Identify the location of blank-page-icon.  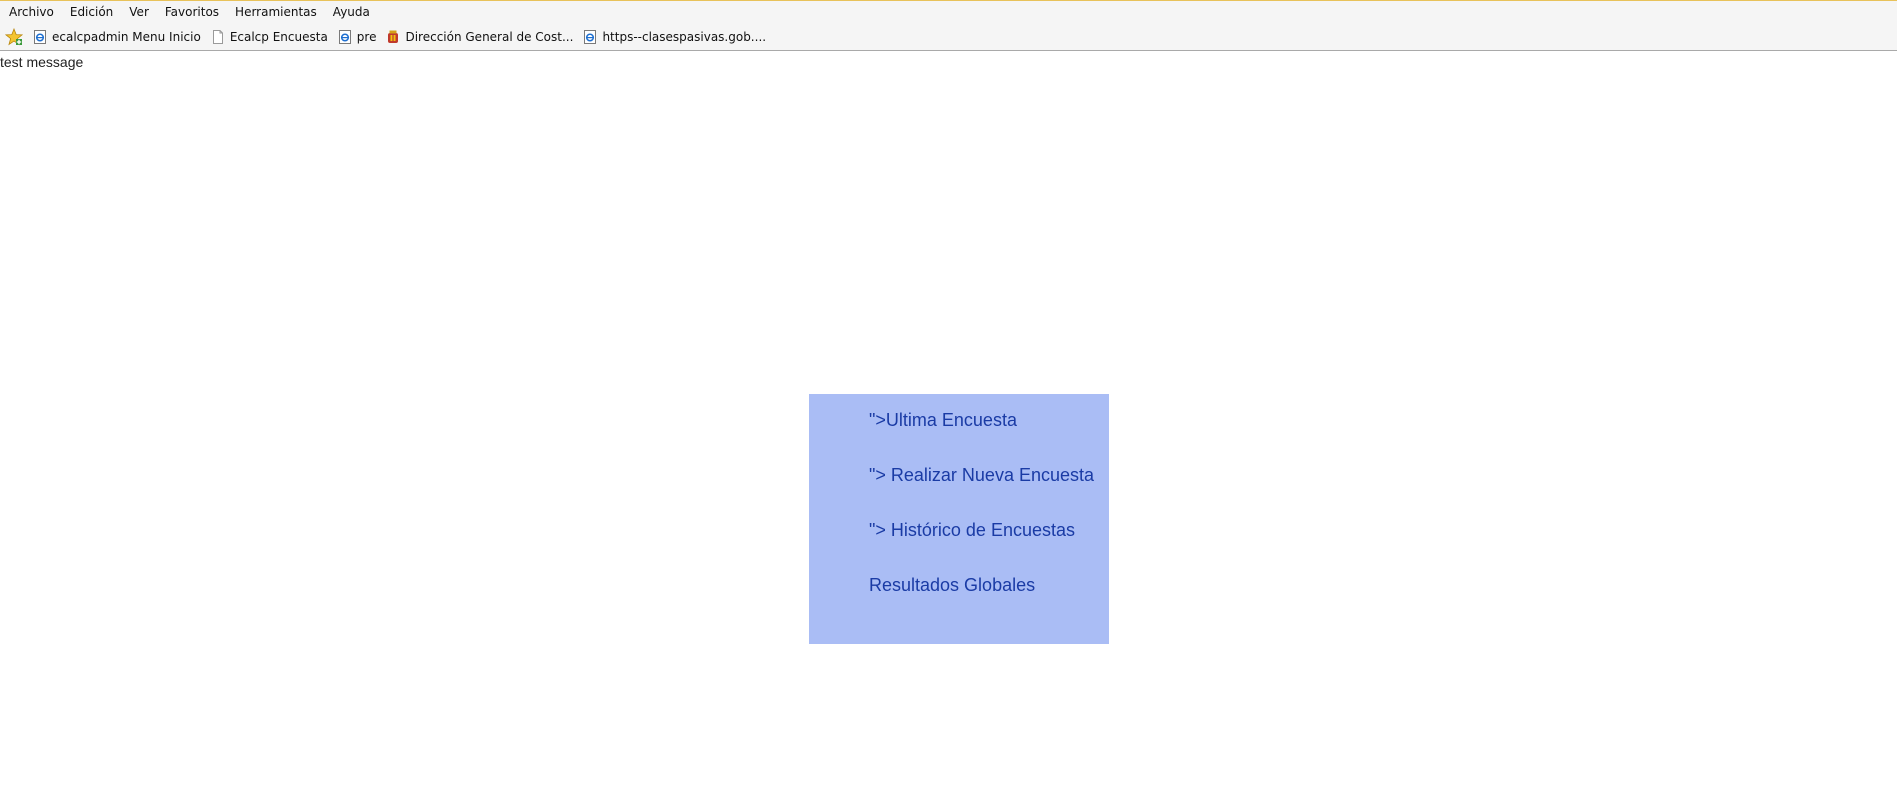
(218, 37).